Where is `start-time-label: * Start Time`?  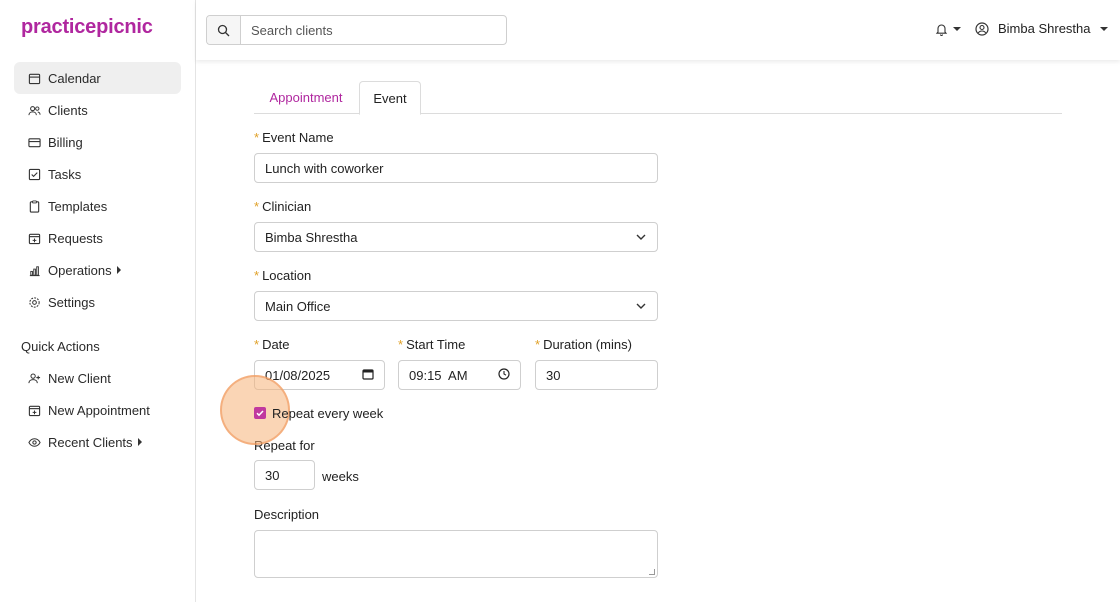 start-time-label: * Start Time is located at coordinates (431, 344).